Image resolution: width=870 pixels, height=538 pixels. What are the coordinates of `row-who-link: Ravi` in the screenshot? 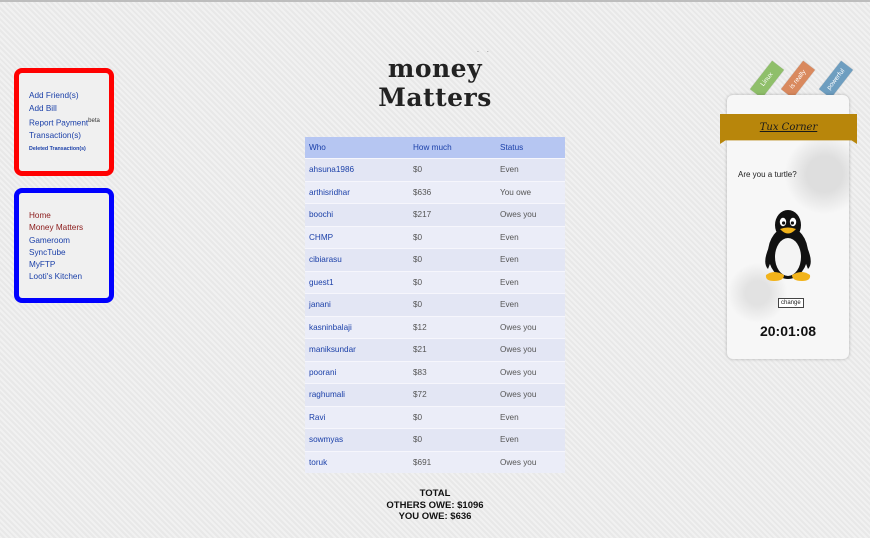 It's located at (357, 417).